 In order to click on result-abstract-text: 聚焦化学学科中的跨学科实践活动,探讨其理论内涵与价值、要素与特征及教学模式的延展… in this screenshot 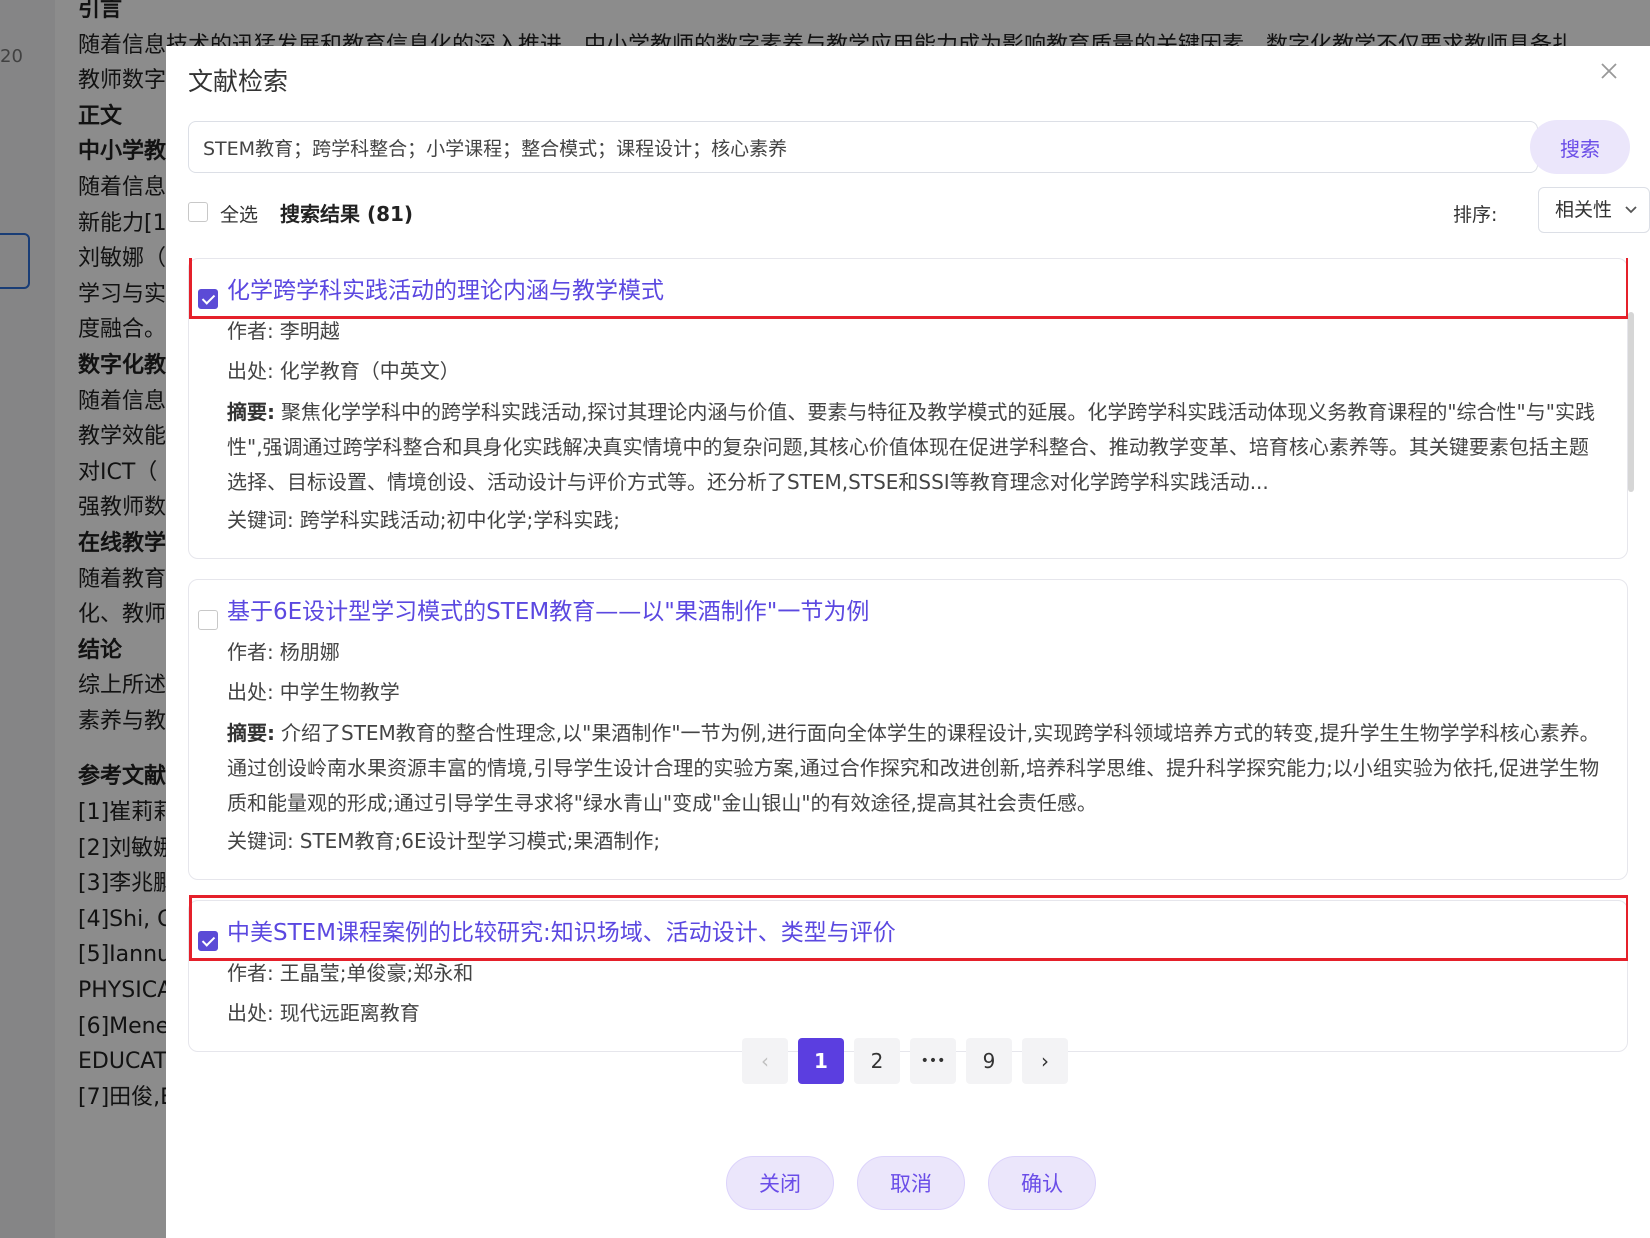, I will do `click(911, 447)`.